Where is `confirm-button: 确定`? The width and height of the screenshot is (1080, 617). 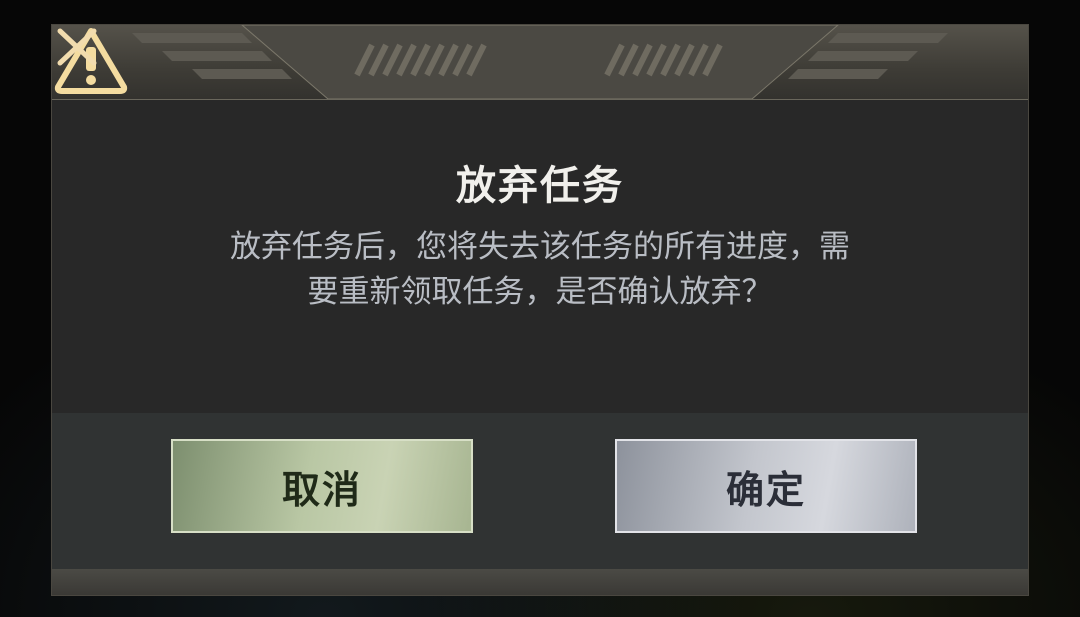 confirm-button: 确定 is located at coordinates (766, 486).